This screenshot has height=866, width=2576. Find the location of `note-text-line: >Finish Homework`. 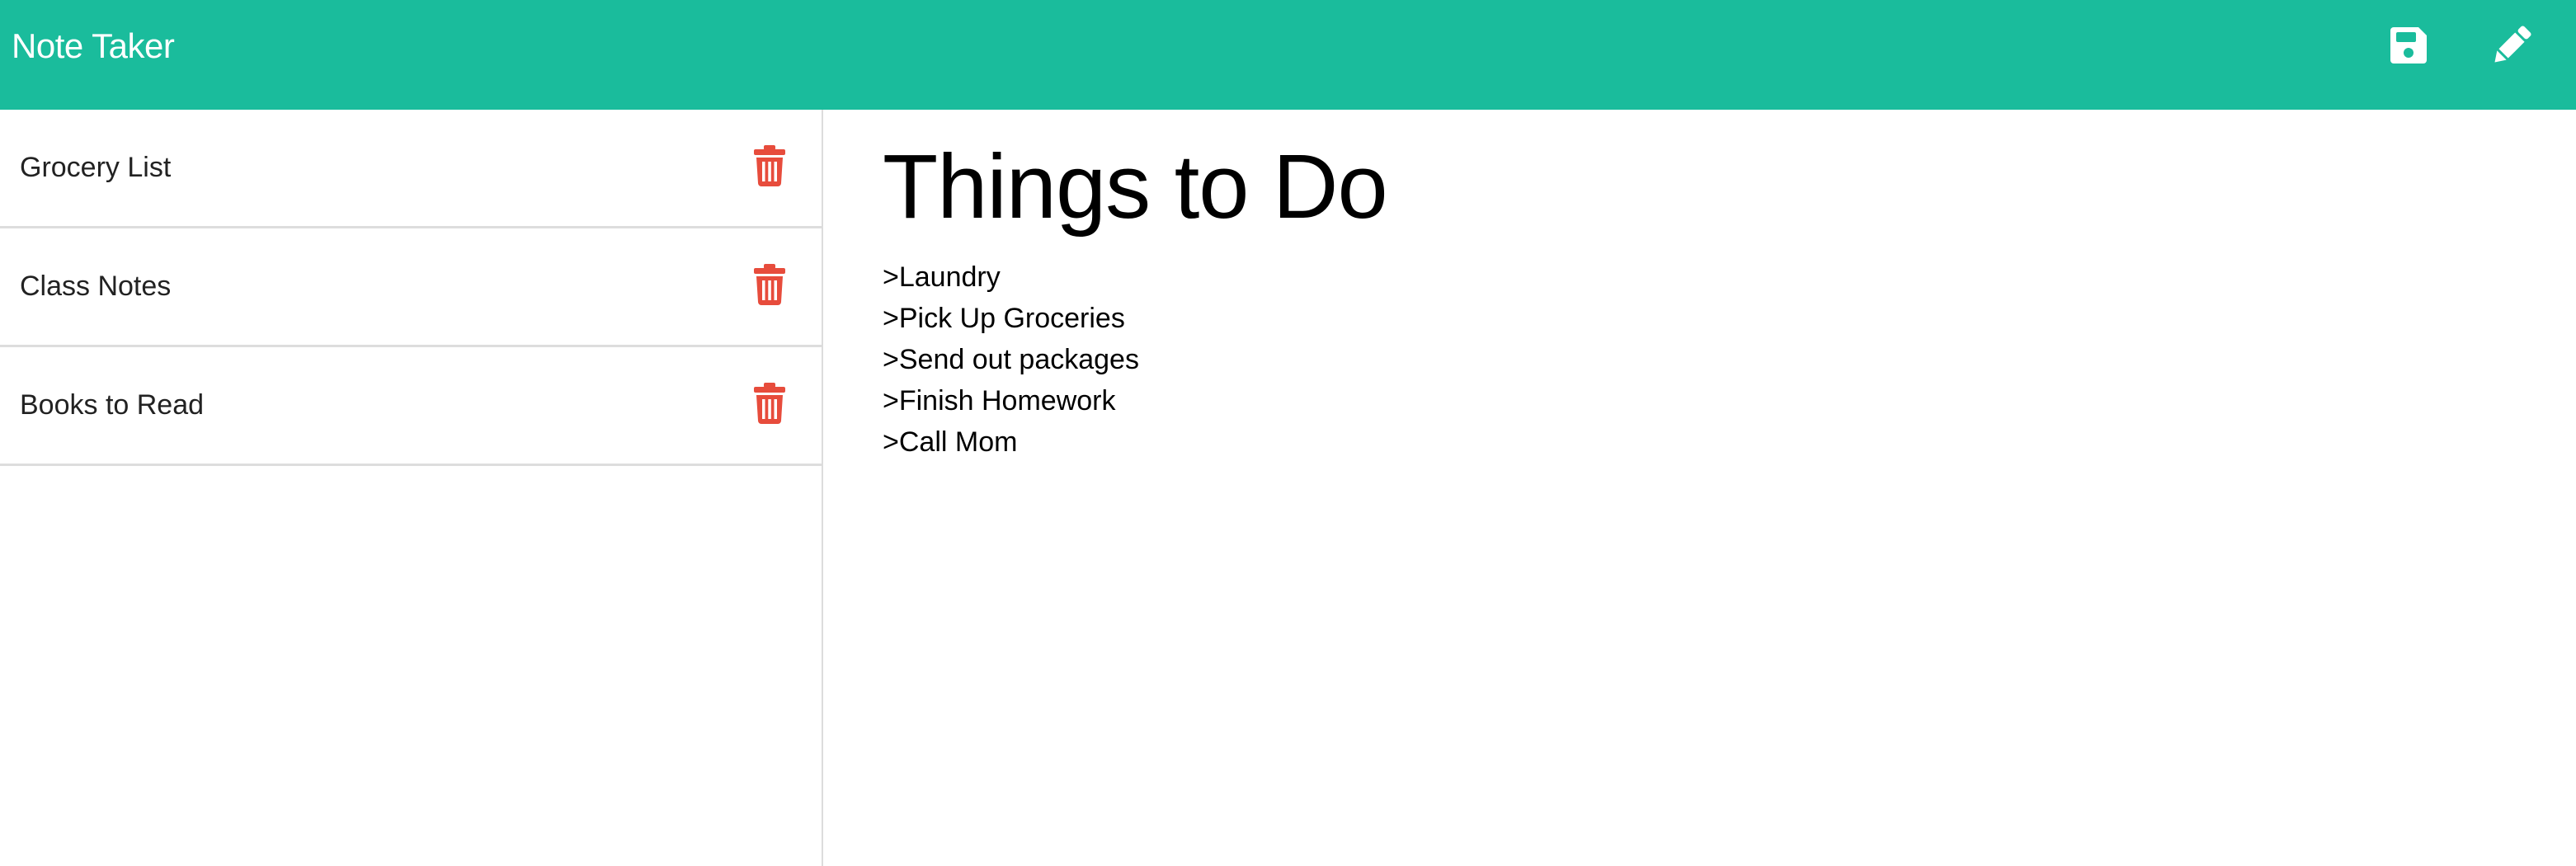

note-text-line: >Finish Homework is located at coordinates (999, 401).